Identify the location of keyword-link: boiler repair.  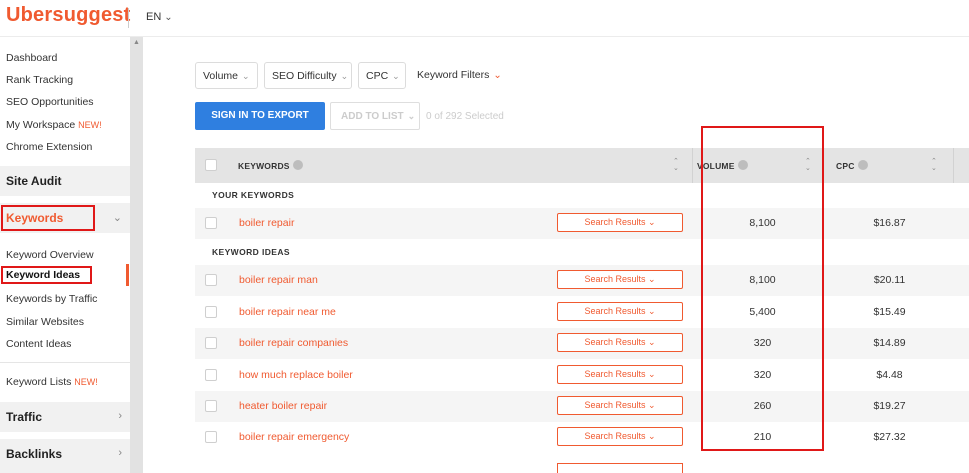
(266, 223).